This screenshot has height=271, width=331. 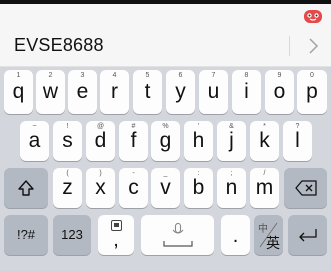 I want to click on key-hint: 6, so click(x=180, y=75).